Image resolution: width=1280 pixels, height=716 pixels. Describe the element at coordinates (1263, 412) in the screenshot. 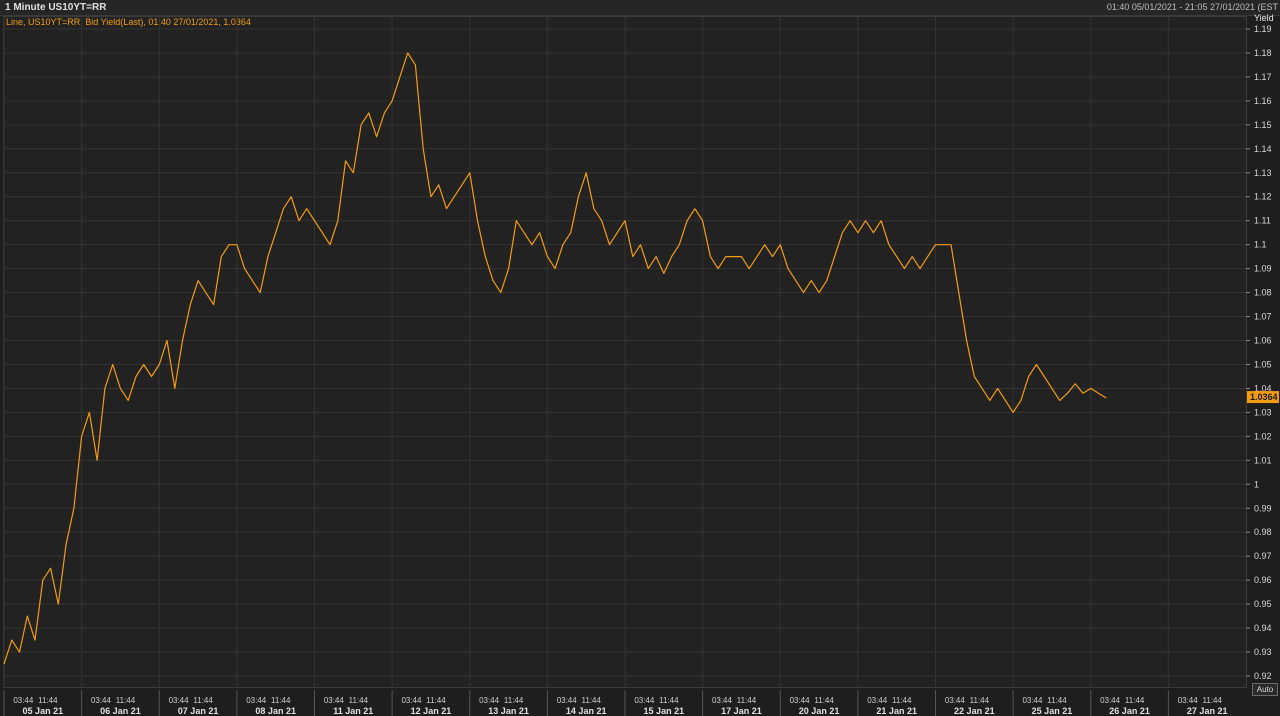

I see `y-tick-label: 1.03` at that location.